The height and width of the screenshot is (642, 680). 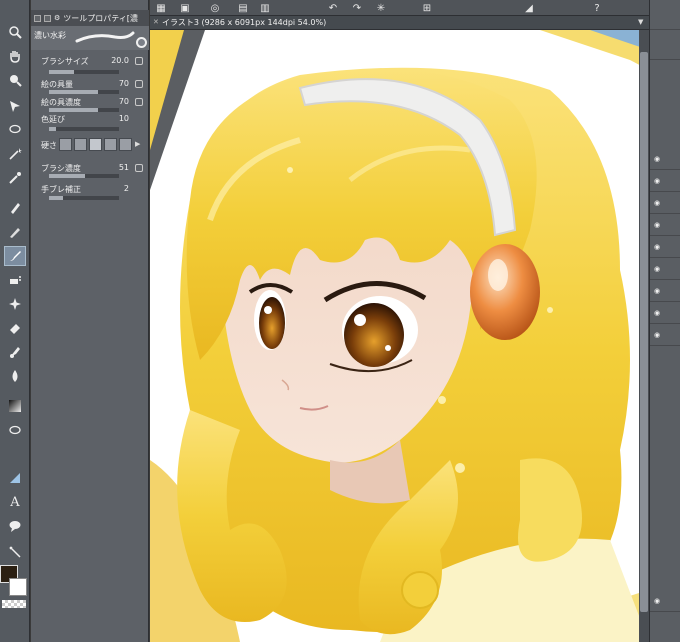 I want to click on grid-icon: ▦, so click(x=161, y=8).